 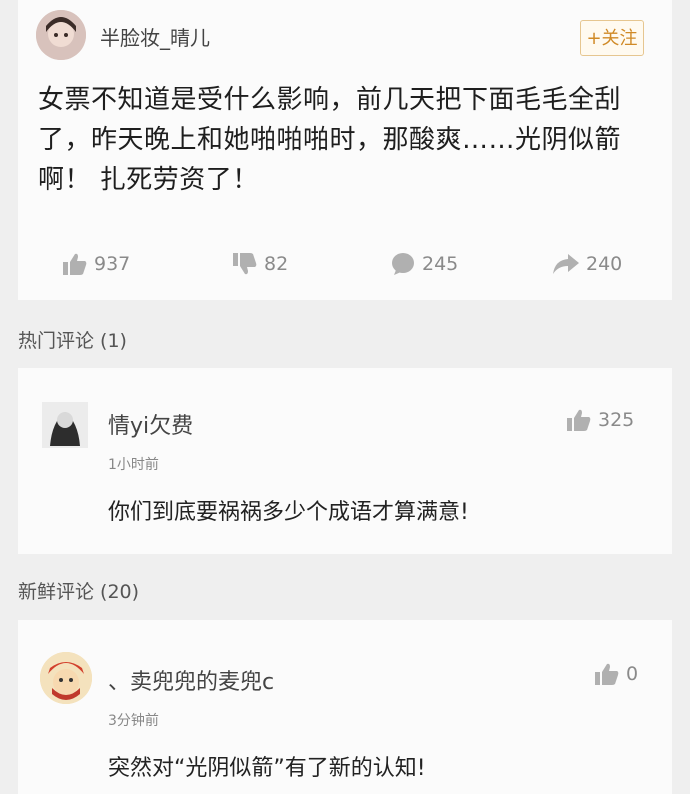 What do you see at coordinates (191, 680) in the screenshot?
I see `fresh-commenter-name: 、卖兜兜的麦兜c` at bounding box center [191, 680].